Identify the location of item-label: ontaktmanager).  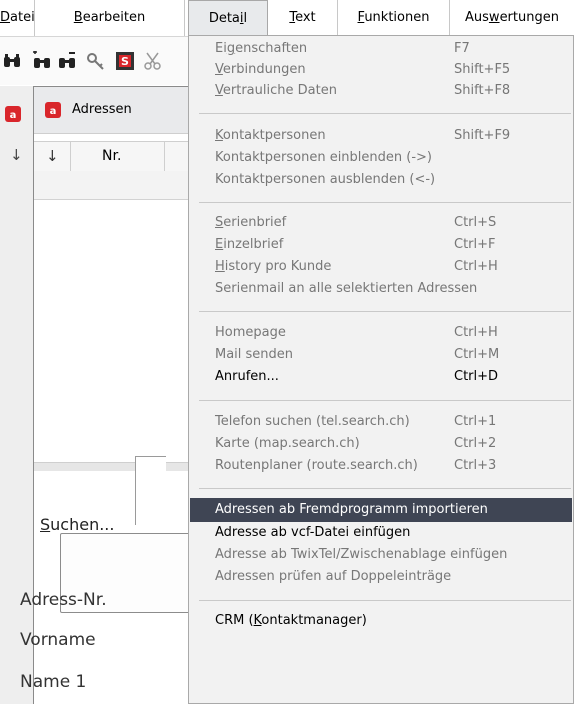
(314, 620).